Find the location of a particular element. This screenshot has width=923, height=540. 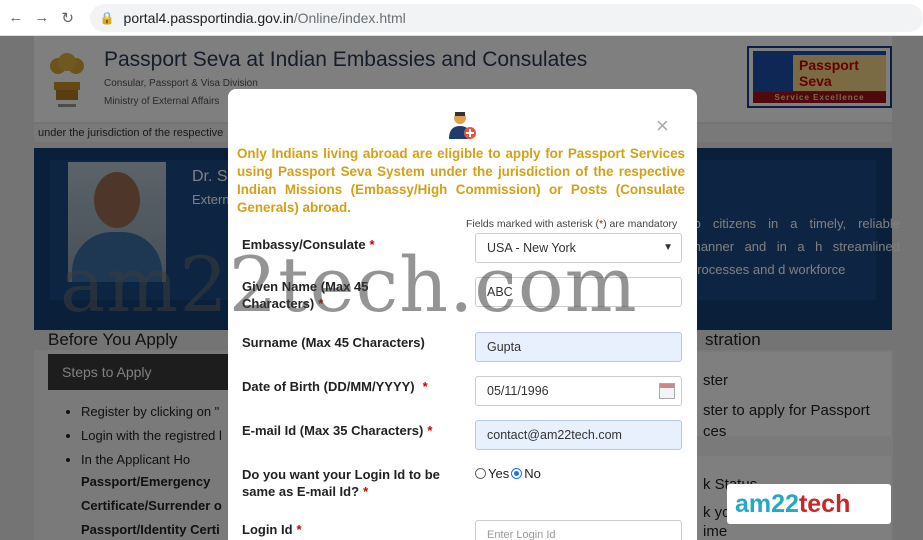

dob-label: Date of Birth (DD/MM/YYYY) * is located at coordinates (335, 386).